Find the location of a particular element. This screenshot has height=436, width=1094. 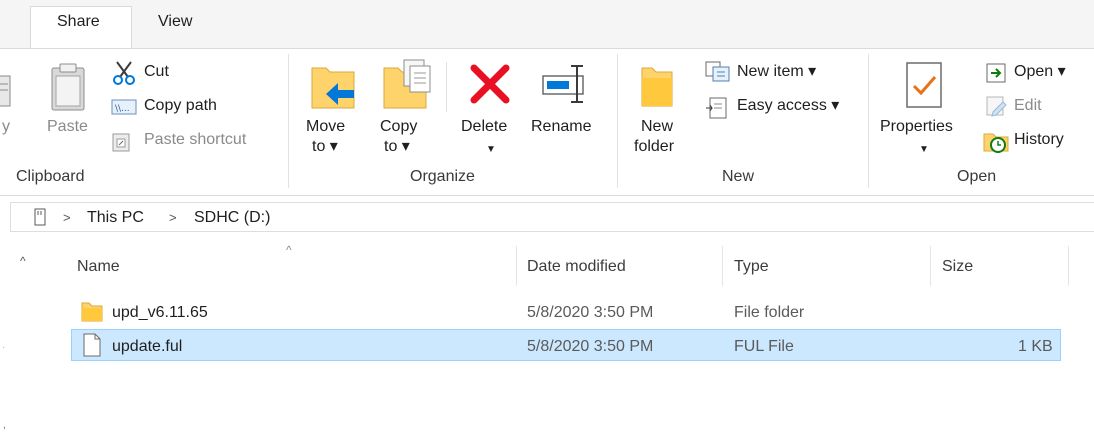

paste-shortcut-label: Paste shortcut is located at coordinates (195, 139).